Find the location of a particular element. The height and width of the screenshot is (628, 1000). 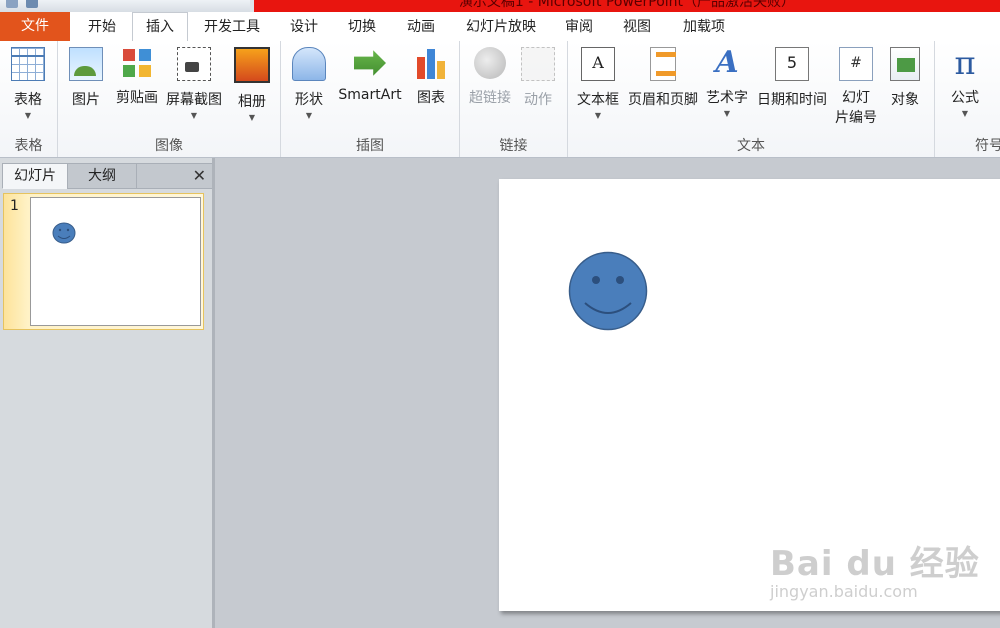

date-time-button: 5 日期和时间 is located at coordinates (792, 78).